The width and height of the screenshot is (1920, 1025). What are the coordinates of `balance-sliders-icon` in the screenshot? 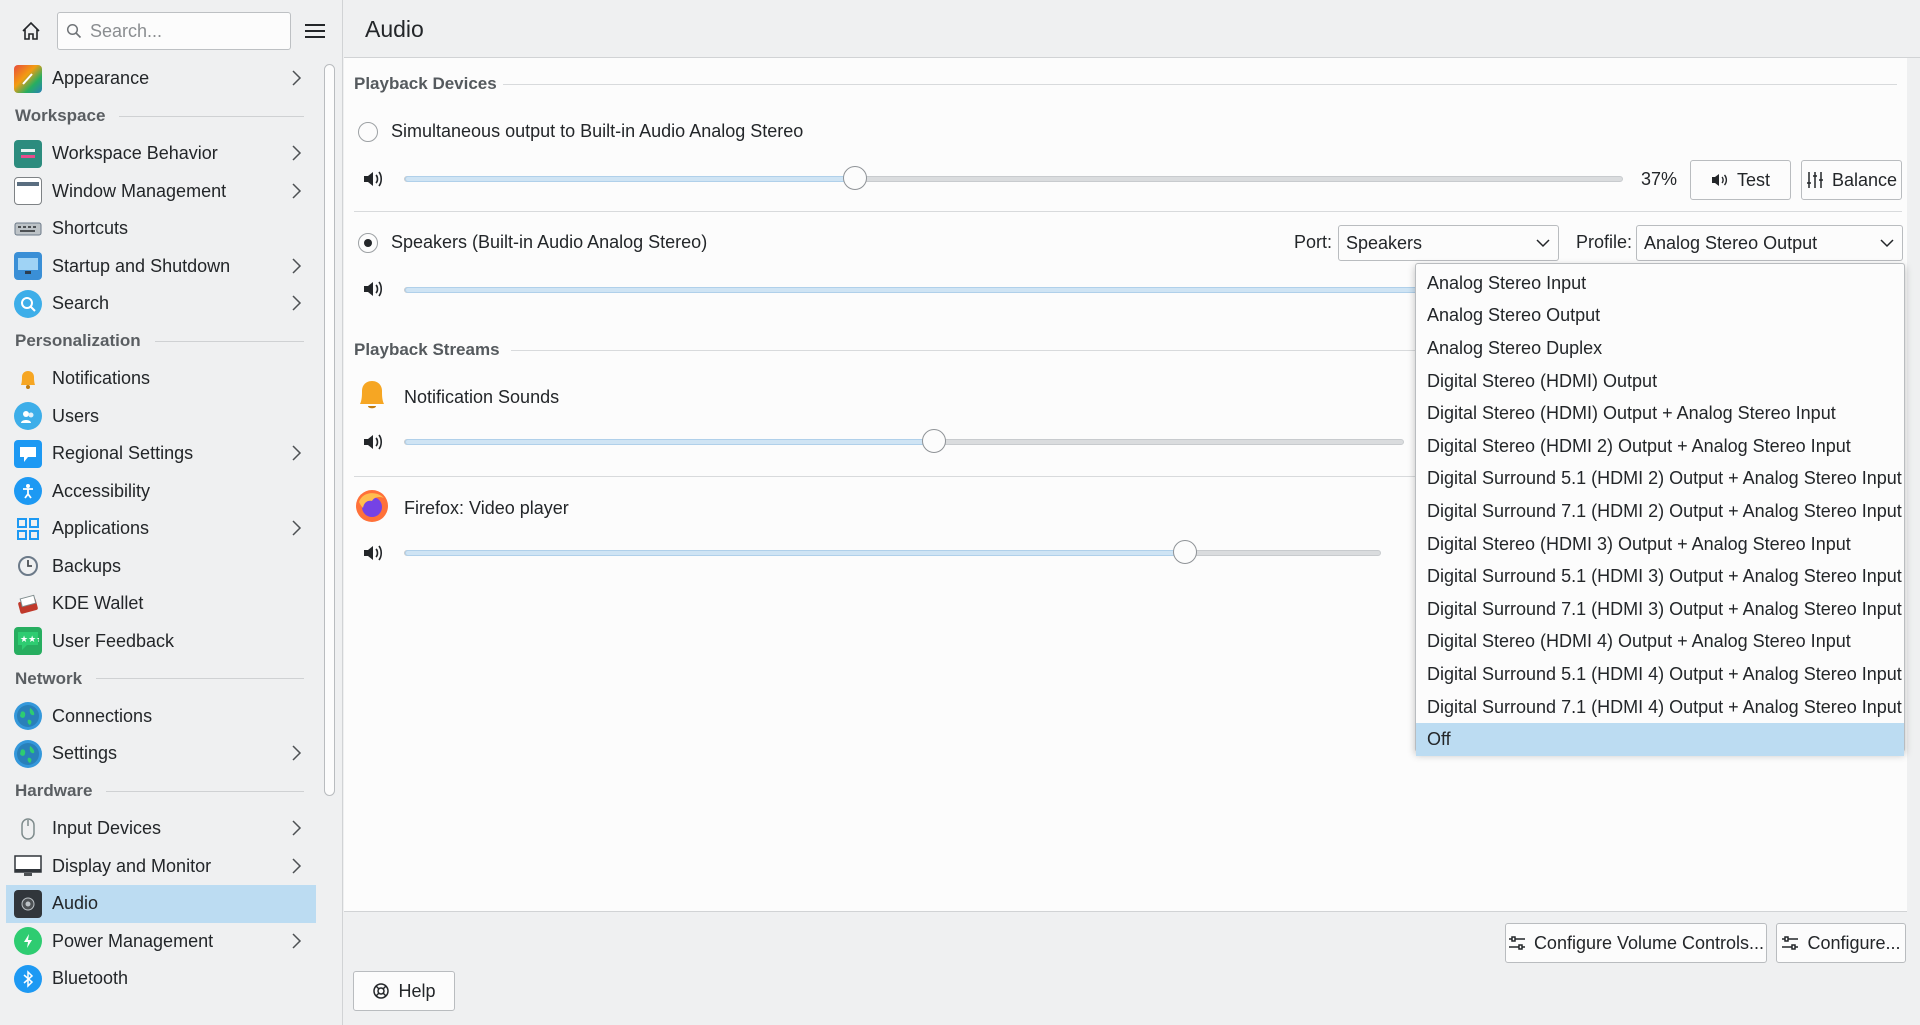 It's located at (1814, 180).